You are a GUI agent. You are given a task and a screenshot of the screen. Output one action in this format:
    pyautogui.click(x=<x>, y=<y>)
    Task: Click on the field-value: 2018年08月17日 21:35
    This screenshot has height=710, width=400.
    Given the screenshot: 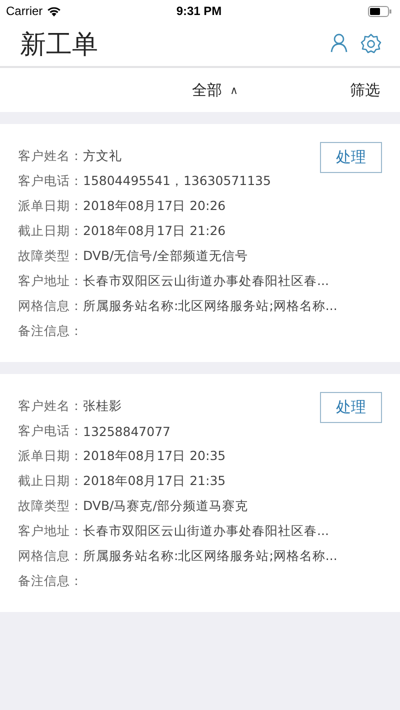 What is the action you would take?
    pyautogui.click(x=154, y=481)
    